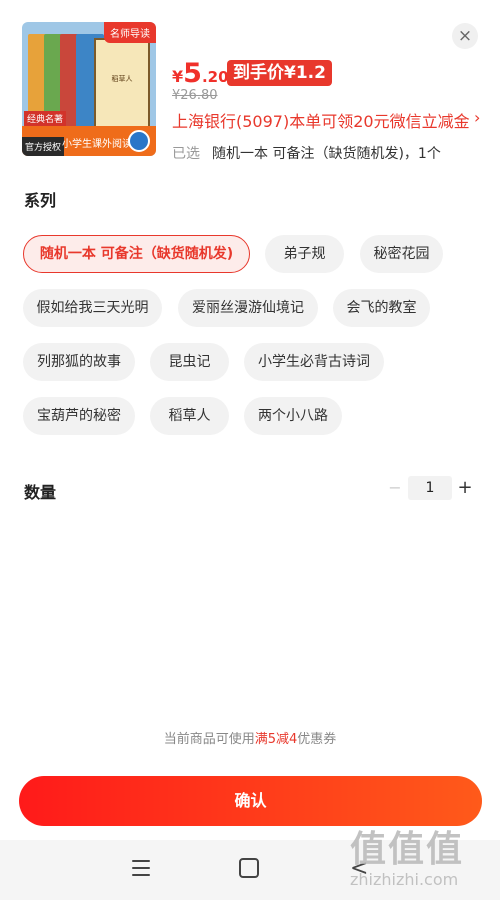 This screenshot has height=900, width=500. I want to click on series-option: 宝葫芦的秘密, so click(79, 416).